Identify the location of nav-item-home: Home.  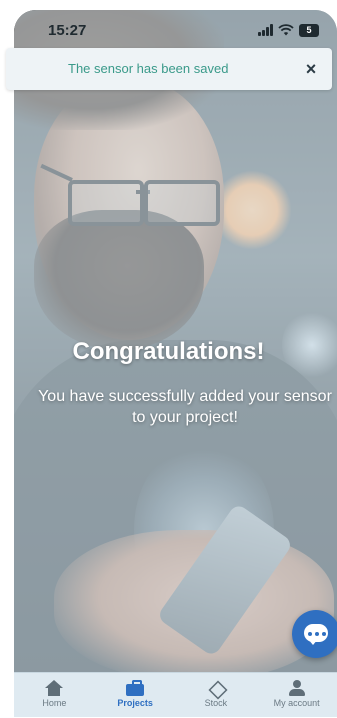
(54, 695).